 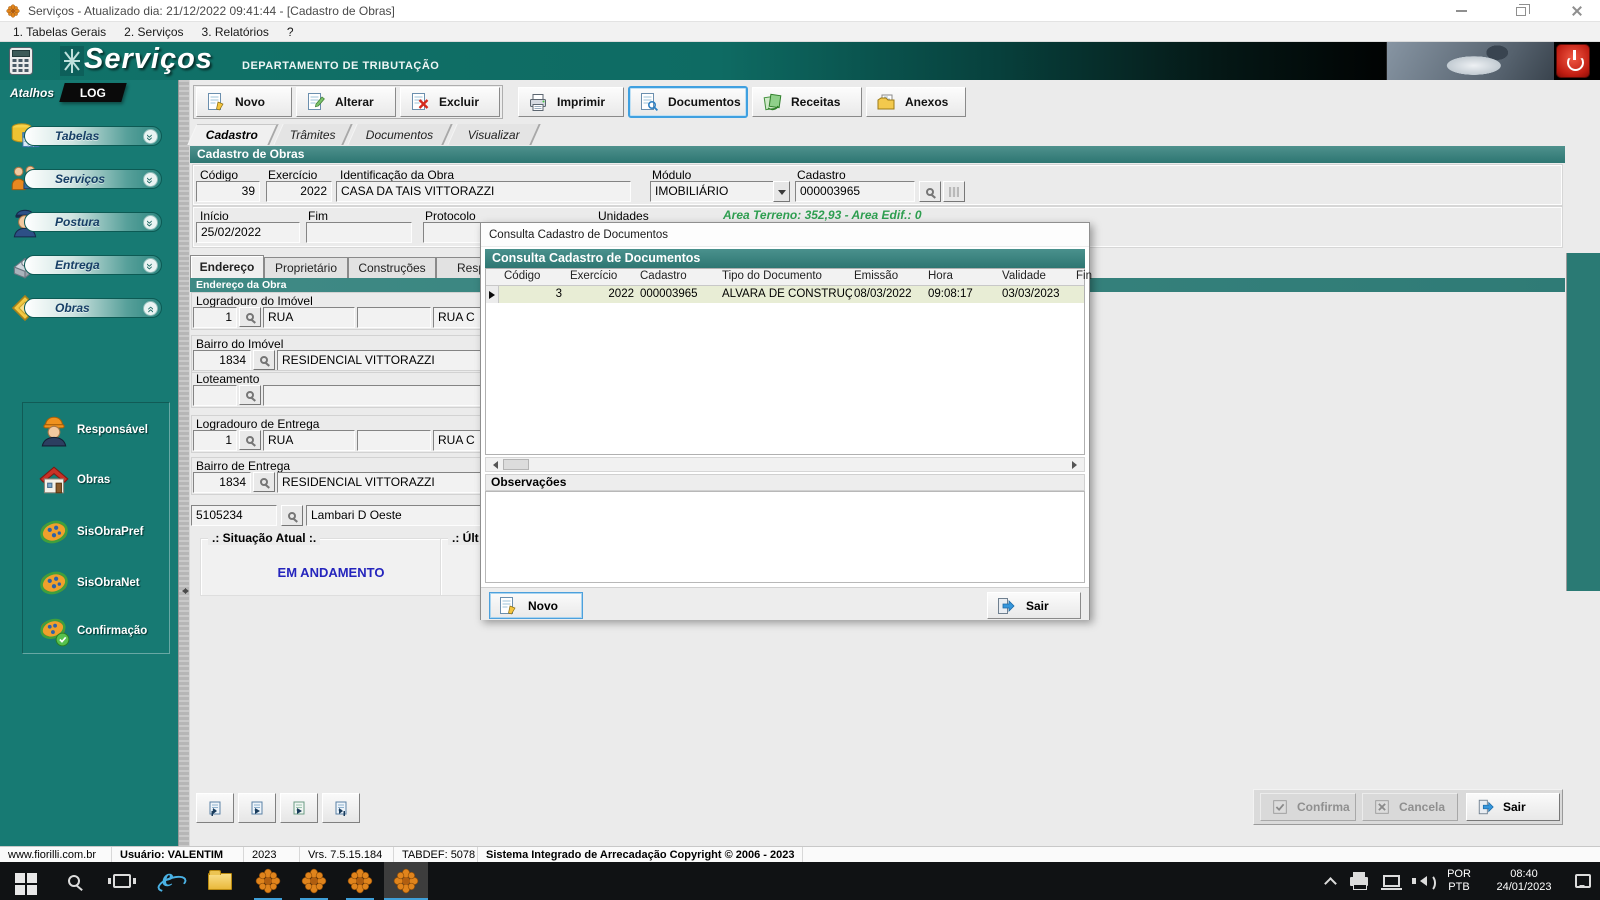 What do you see at coordinates (1034, 605) in the screenshot?
I see `dialog-sair-button: Sair` at bounding box center [1034, 605].